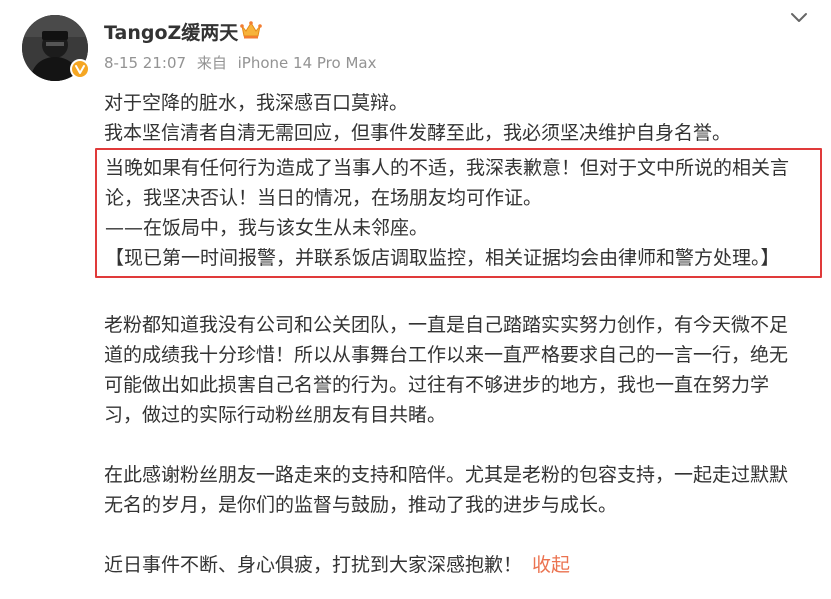 The image size is (831, 599). I want to click on chevron-down-icon, so click(799, 17).